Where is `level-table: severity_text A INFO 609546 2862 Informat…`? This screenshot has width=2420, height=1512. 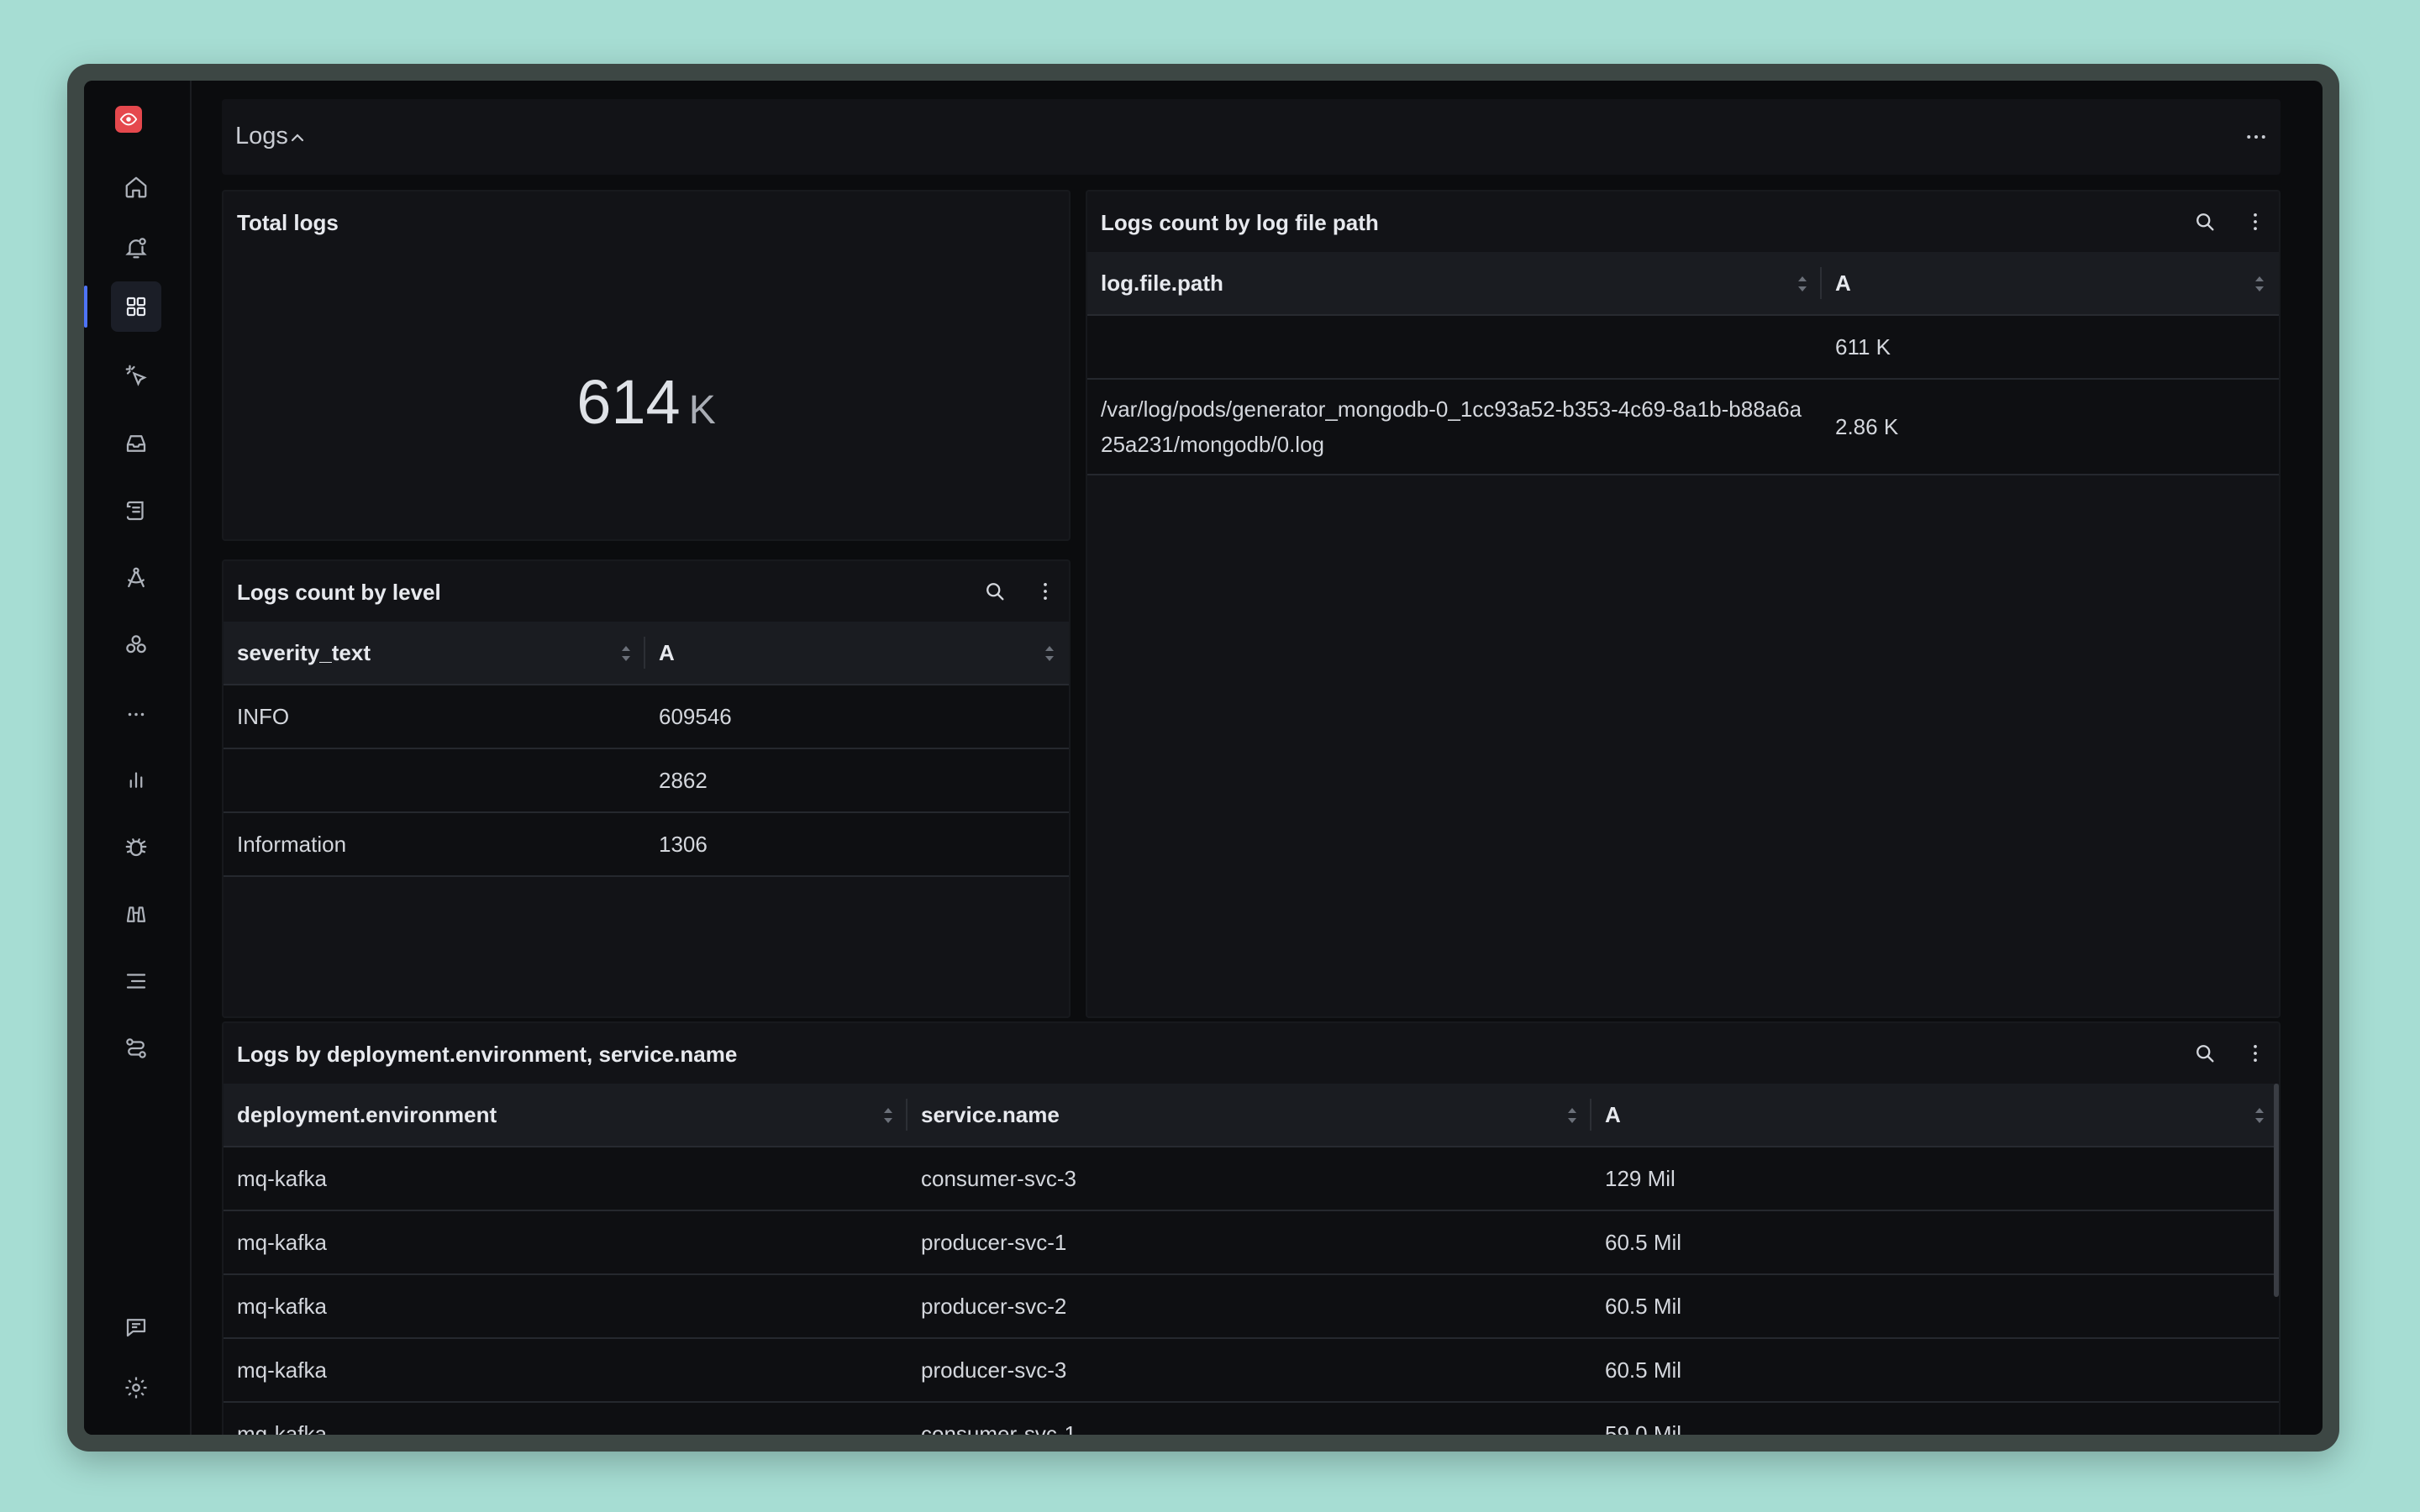
level-table: severity_text A INFO 609546 2862 Informat… is located at coordinates (646, 749).